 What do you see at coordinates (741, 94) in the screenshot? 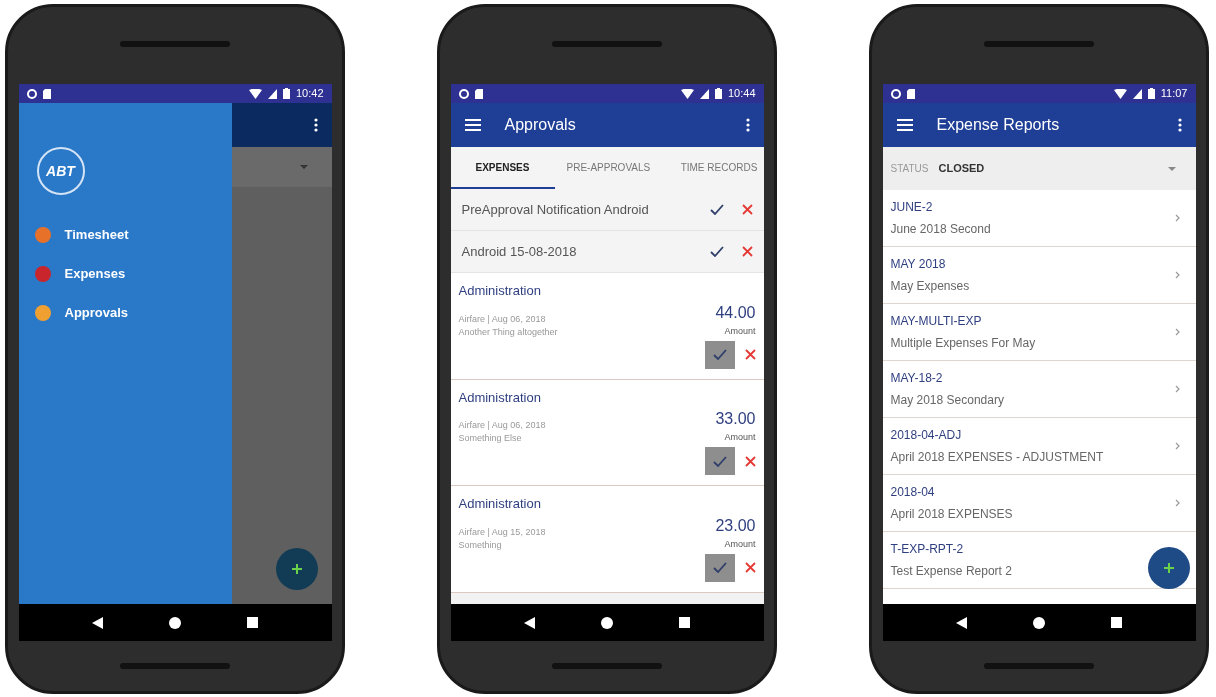
I see `status-time: 10:44` at bounding box center [741, 94].